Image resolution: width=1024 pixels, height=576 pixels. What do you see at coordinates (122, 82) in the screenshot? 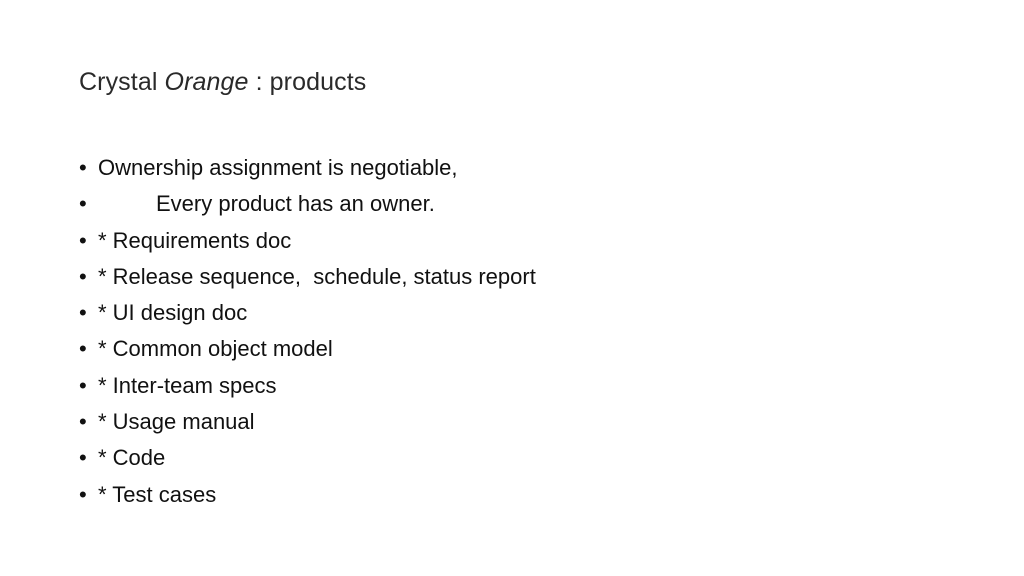
I see `title-prefix: Crystal` at bounding box center [122, 82].